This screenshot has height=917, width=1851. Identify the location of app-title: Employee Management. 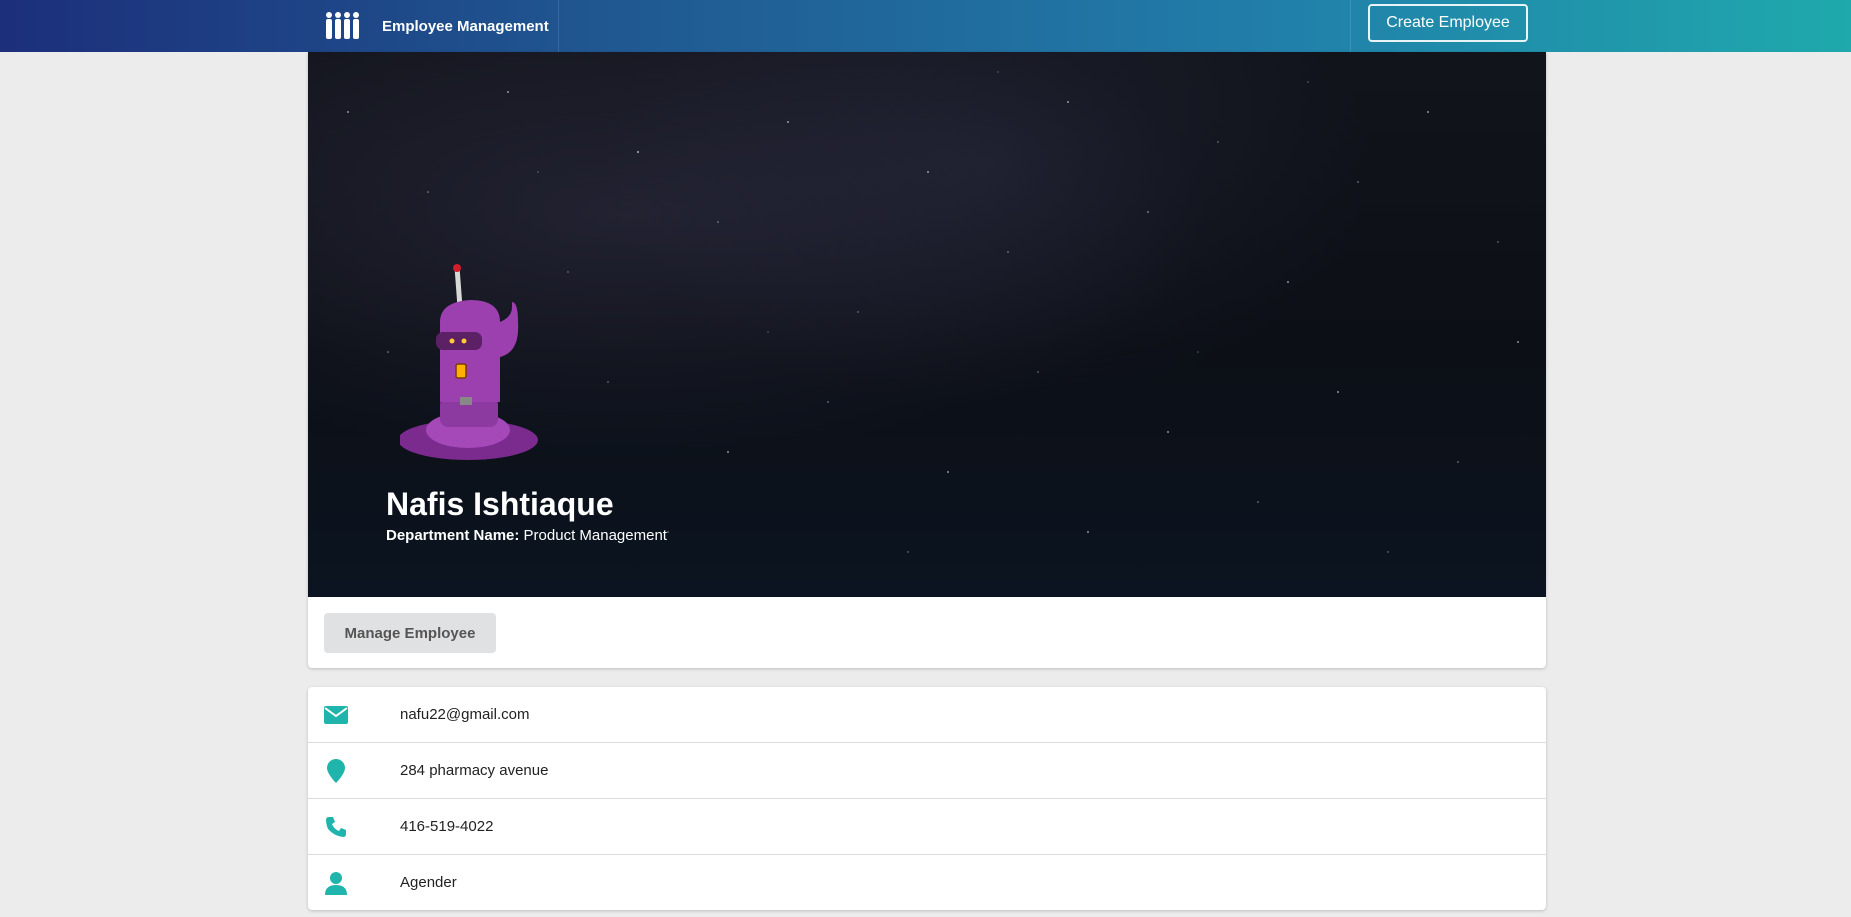
(465, 26).